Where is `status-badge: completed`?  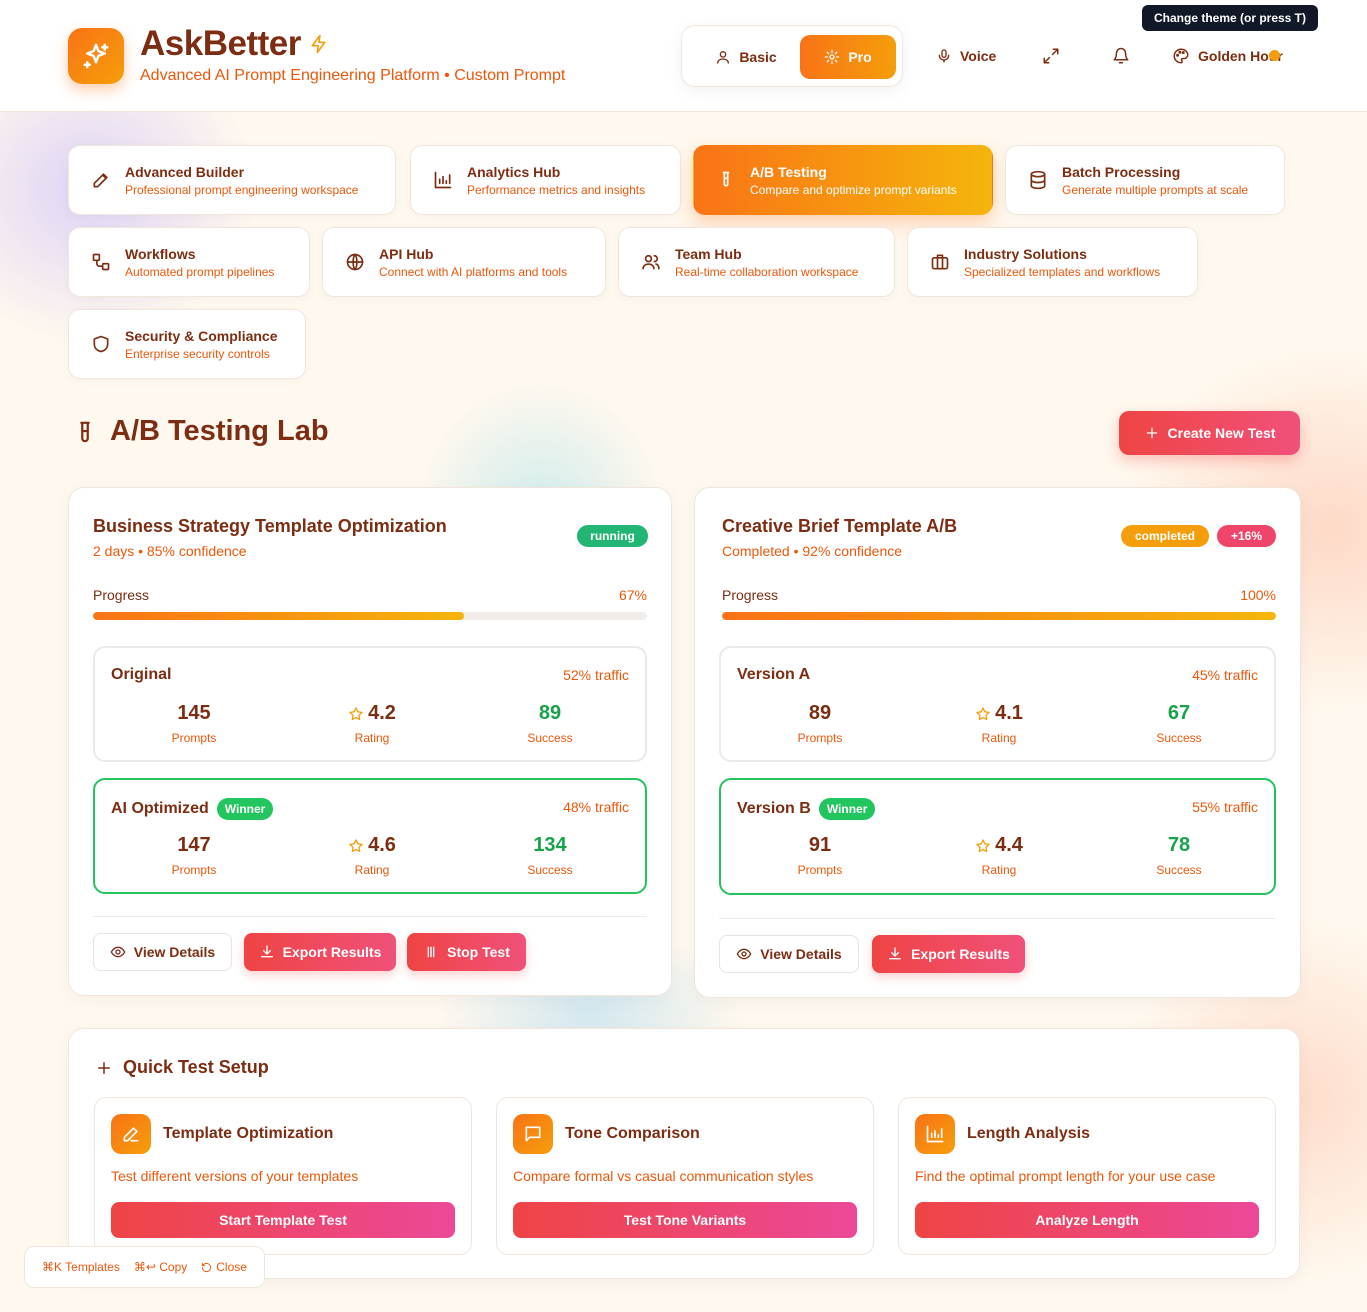
status-badge: completed is located at coordinates (1165, 536).